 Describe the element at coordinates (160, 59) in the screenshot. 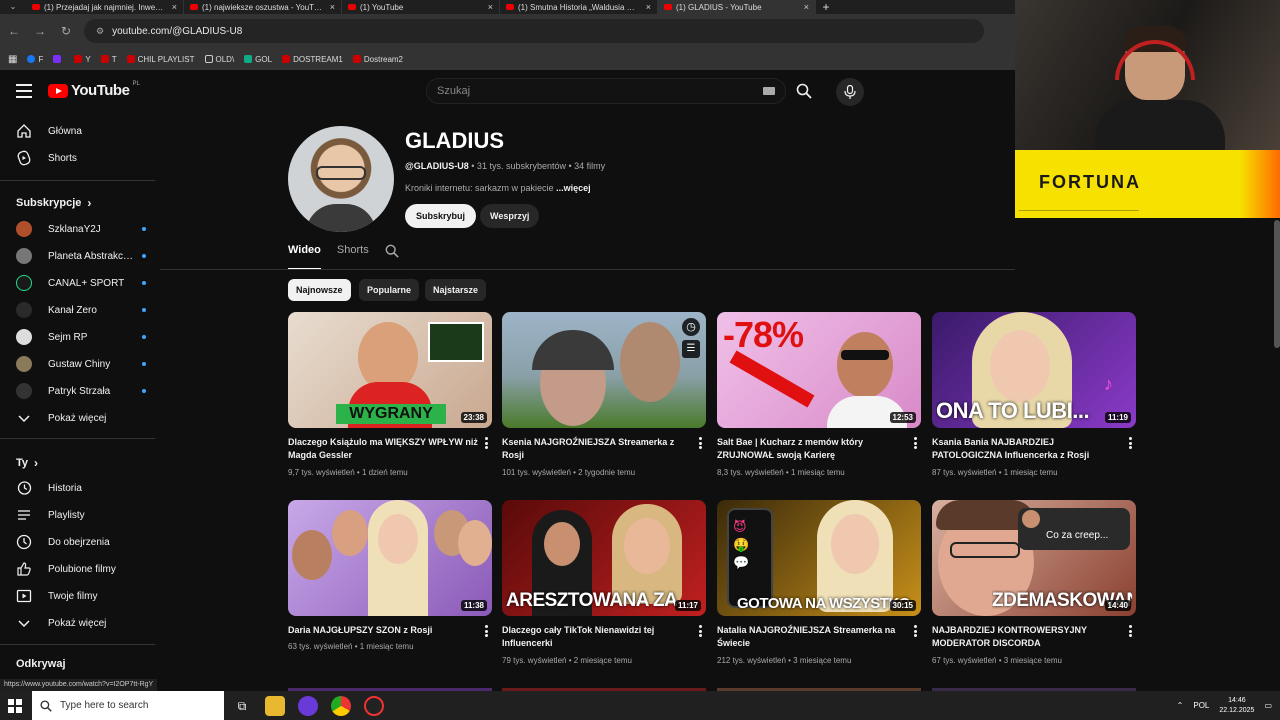

I see `bookmark-item: CHIL PLAYLIST` at that location.